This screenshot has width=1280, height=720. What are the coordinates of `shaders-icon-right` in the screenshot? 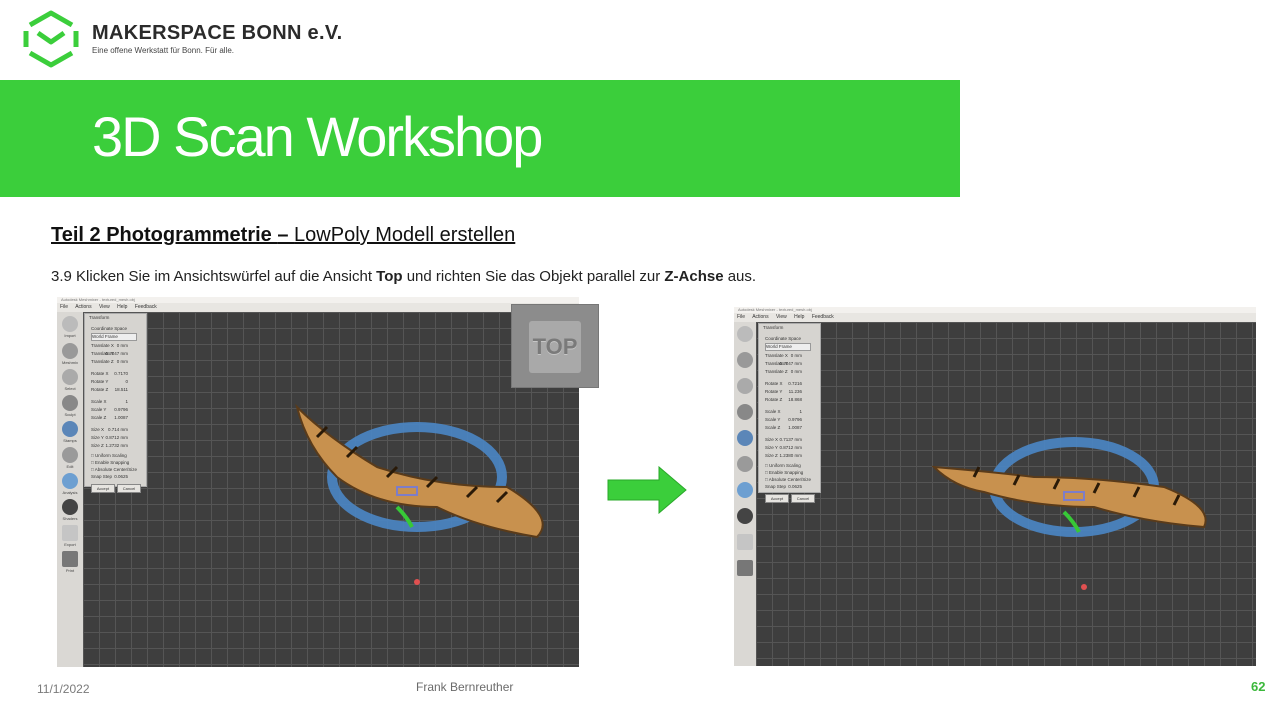 It's located at (745, 516).